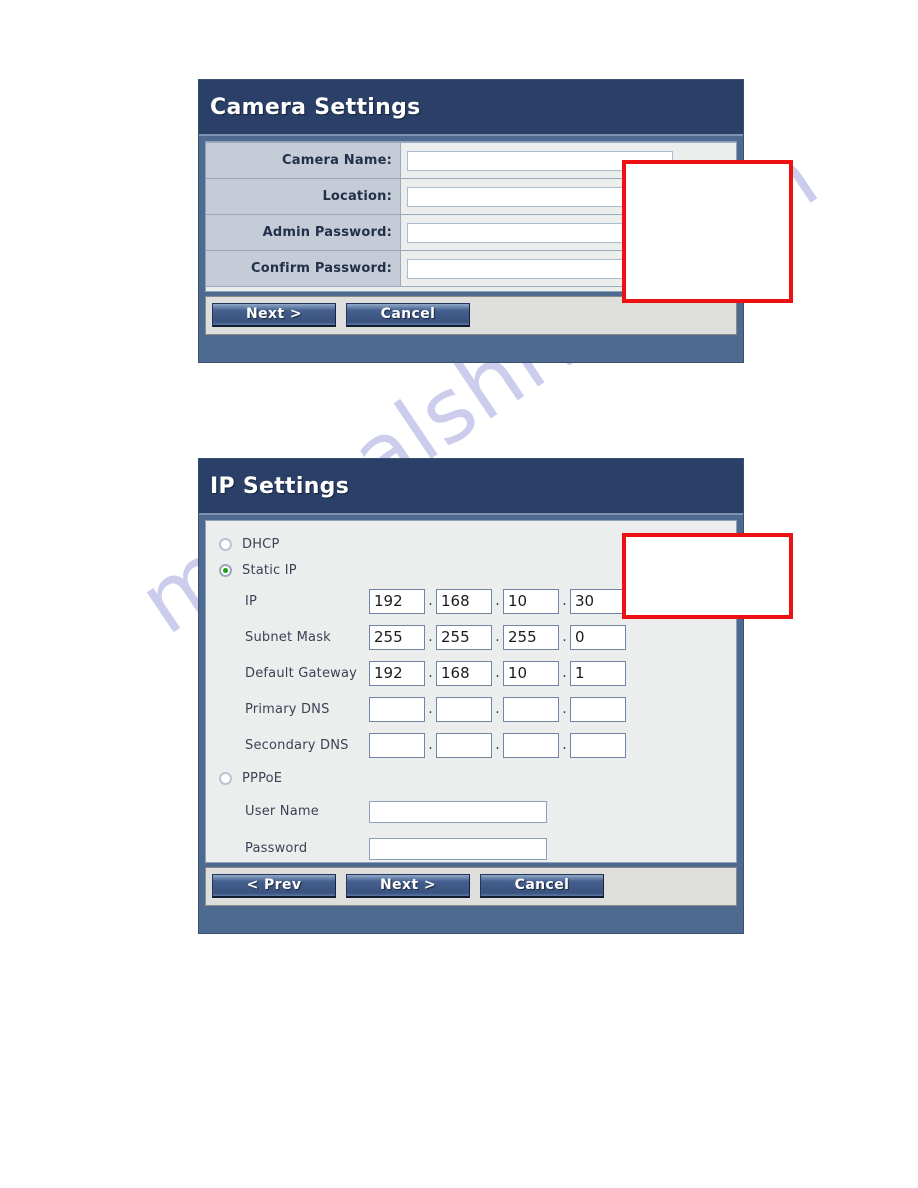 This screenshot has width=918, height=1188. I want to click on camera-settings-title: Camera Settings, so click(315, 107).